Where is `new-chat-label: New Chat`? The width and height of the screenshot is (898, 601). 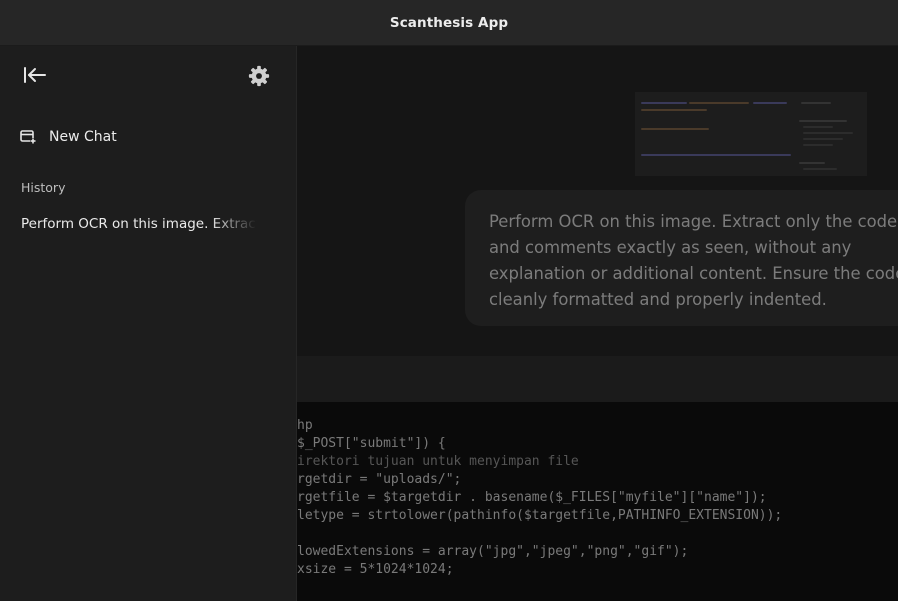
new-chat-label: New Chat is located at coordinates (83, 137).